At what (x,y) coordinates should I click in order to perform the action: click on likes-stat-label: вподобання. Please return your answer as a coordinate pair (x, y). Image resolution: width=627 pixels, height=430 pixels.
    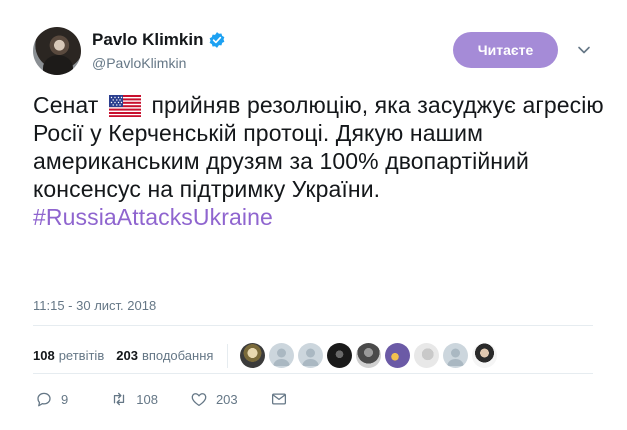
    Looking at the image, I should click on (177, 355).